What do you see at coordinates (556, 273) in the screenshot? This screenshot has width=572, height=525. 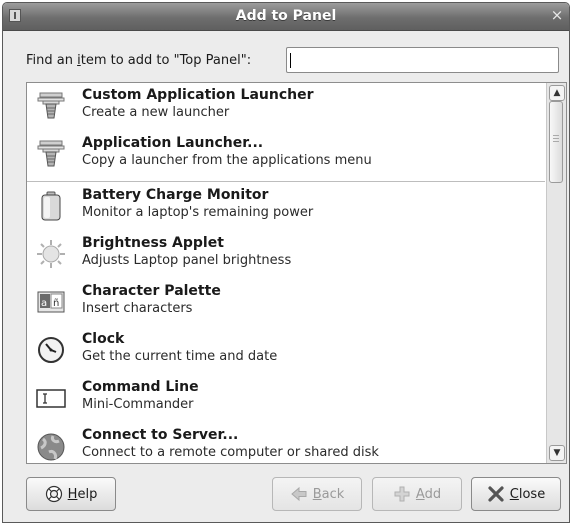 I see `list-scrollbar: ▲ ▼` at bounding box center [556, 273].